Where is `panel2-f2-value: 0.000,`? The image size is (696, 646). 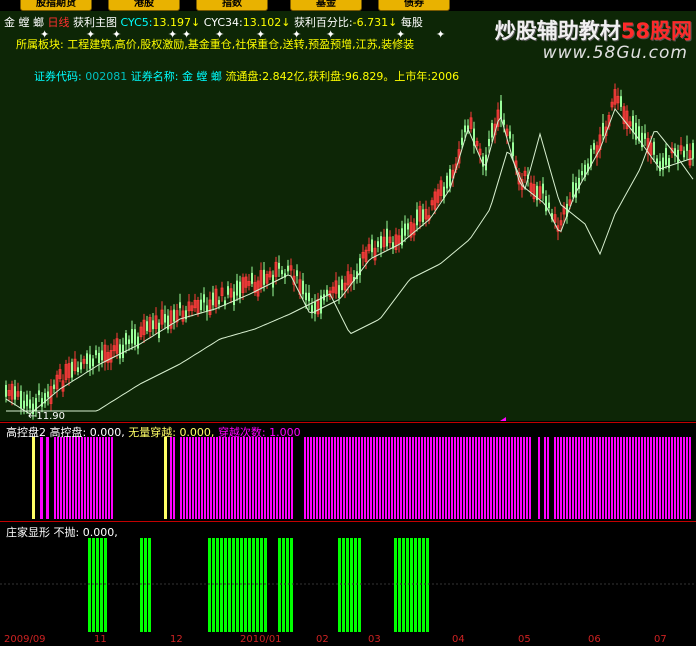
panel2-f2-value: 0.000, is located at coordinates (197, 432).